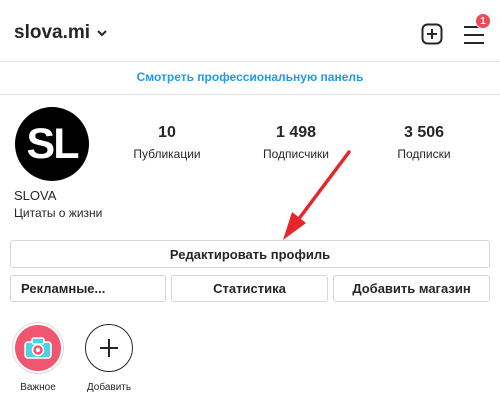  What do you see at coordinates (35, 195) in the screenshot?
I see `display-name: SLOVA` at bounding box center [35, 195].